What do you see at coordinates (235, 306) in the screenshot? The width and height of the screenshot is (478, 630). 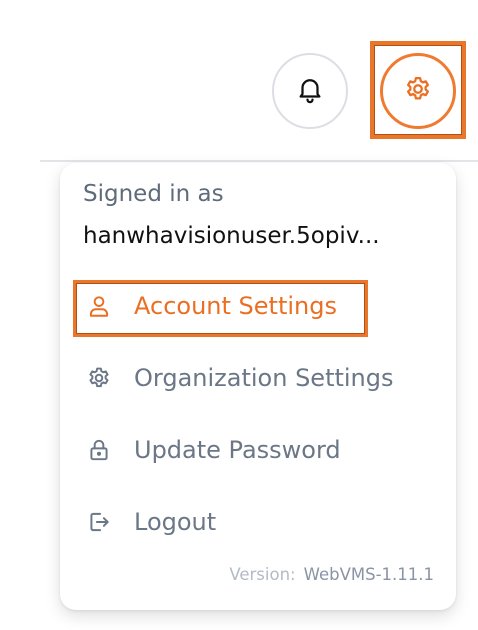 I see `menu-item-label: Account Settings` at bounding box center [235, 306].